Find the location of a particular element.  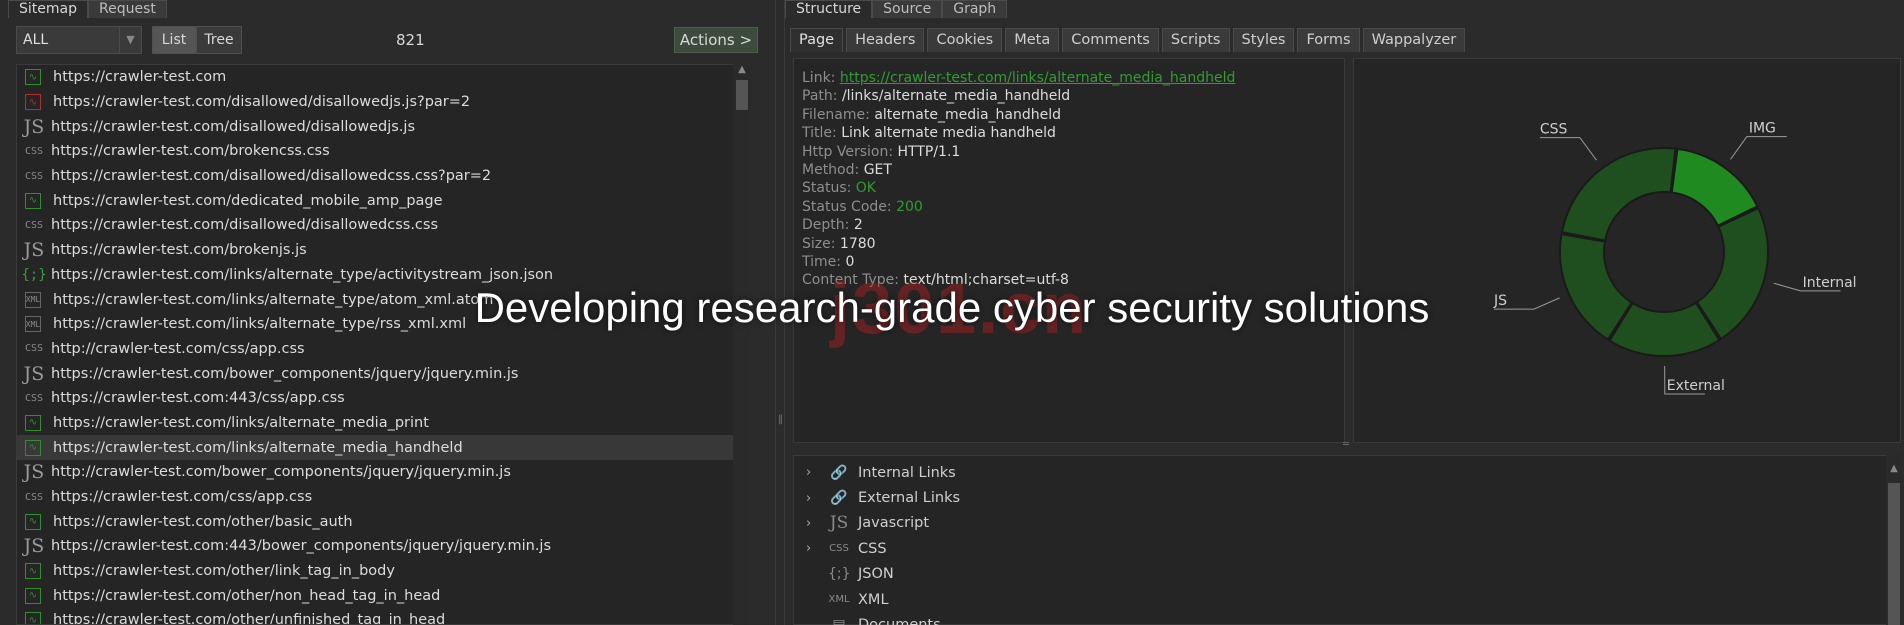

info-depth-row: Depth: 2 is located at coordinates (1073, 225).